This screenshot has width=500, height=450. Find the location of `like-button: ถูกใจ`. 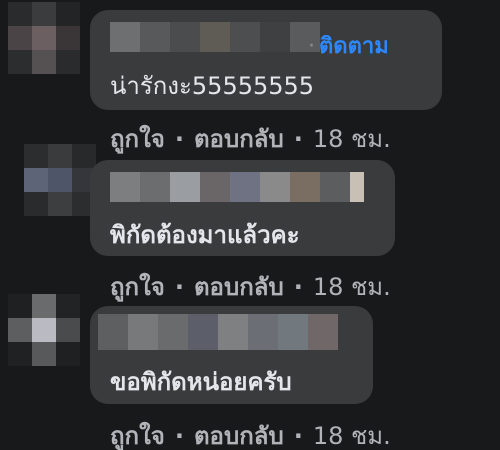

like-button: ถูกใจ is located at coordinates (137, 433).